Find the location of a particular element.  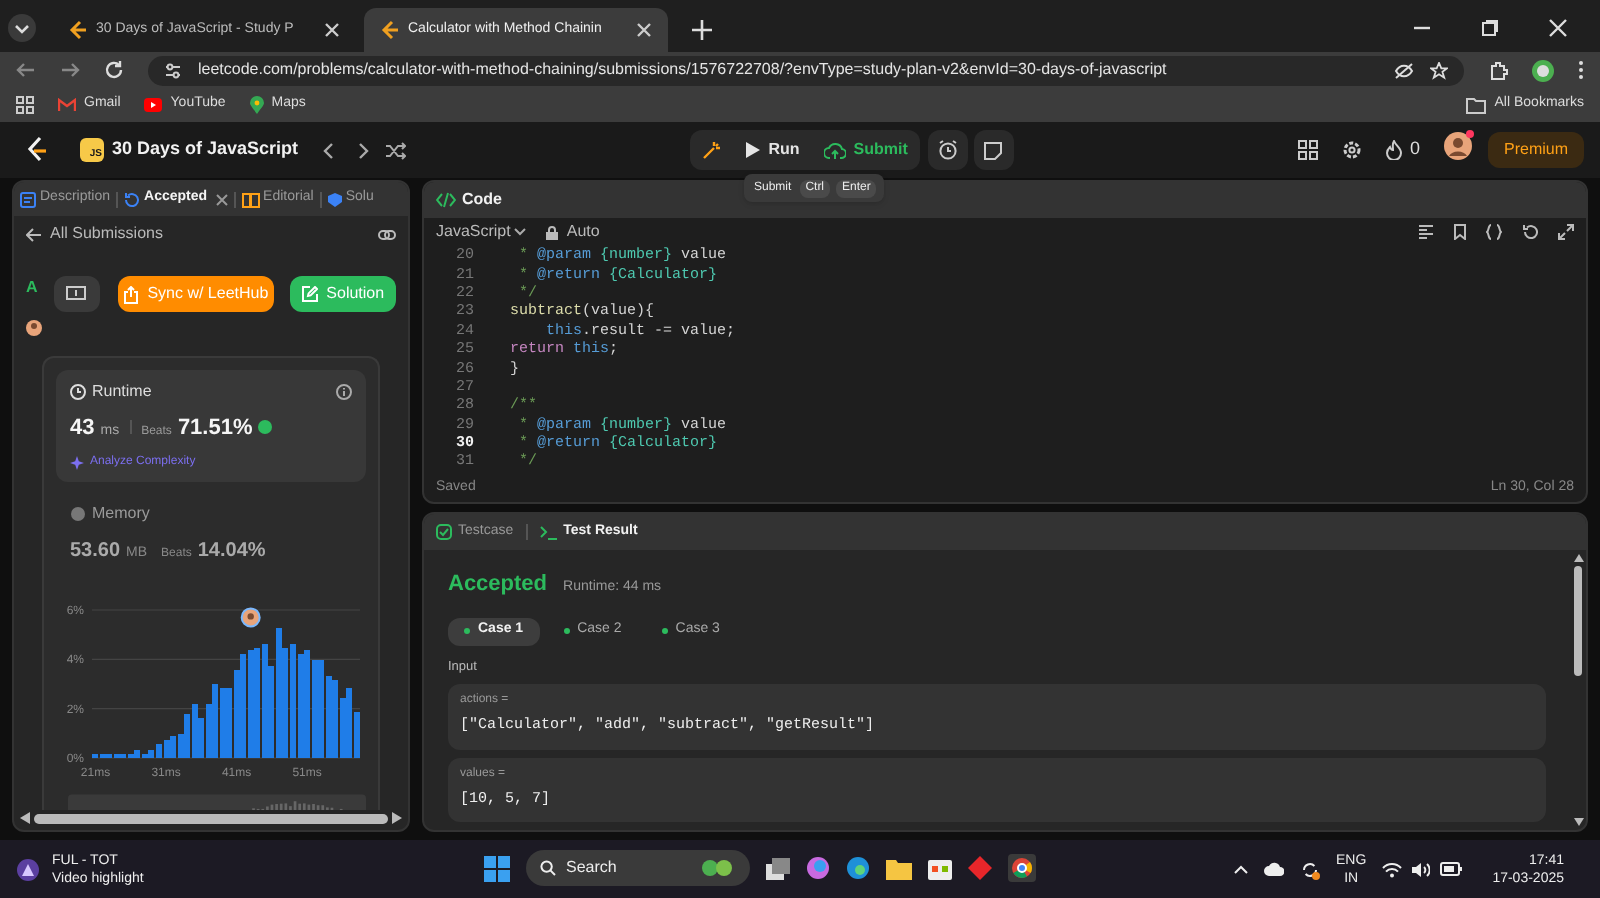

note-button is located at coordinates (993, 150).